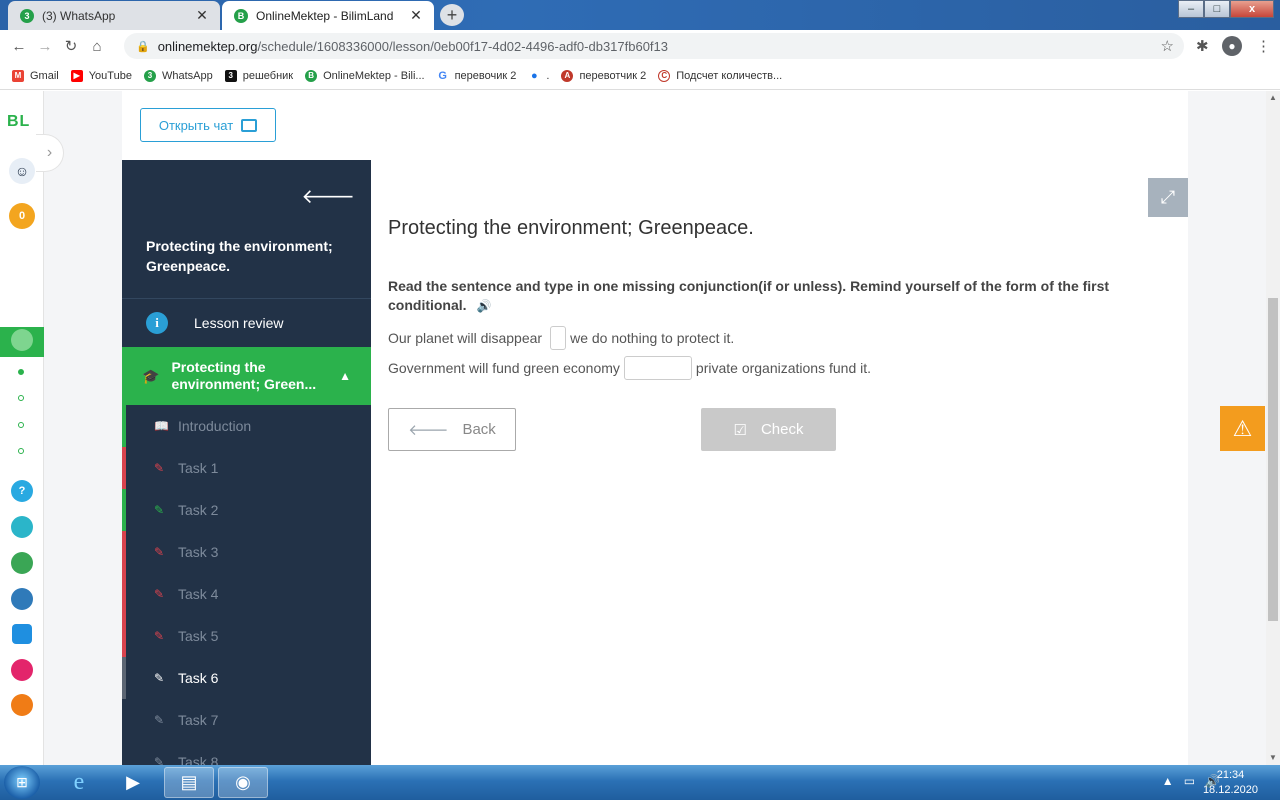  I want to click on bookmark-star-icon: ☆, so click(1167, 46).